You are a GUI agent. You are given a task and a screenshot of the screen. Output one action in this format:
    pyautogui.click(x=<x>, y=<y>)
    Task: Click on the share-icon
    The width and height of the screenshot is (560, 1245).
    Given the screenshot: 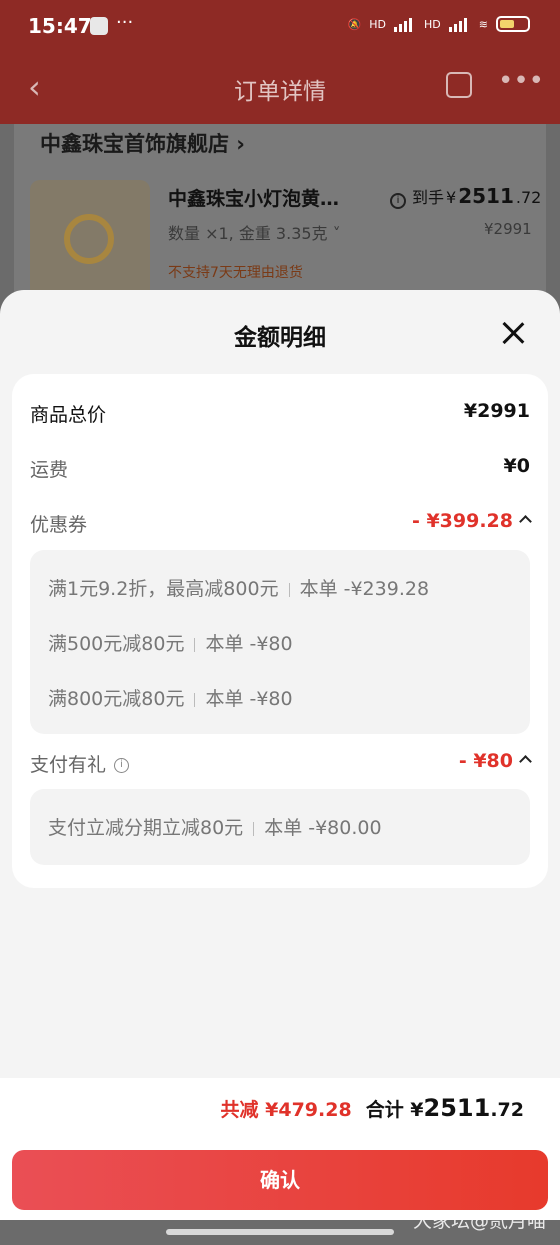 What is the action you would take?
    pyautogui.click(x=459, y=85)
    